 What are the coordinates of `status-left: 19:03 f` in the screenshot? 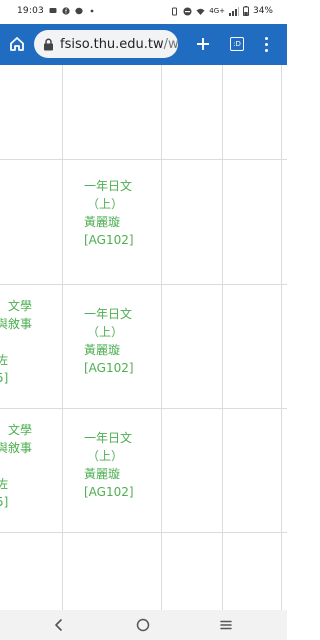 It's located at (56, 11).